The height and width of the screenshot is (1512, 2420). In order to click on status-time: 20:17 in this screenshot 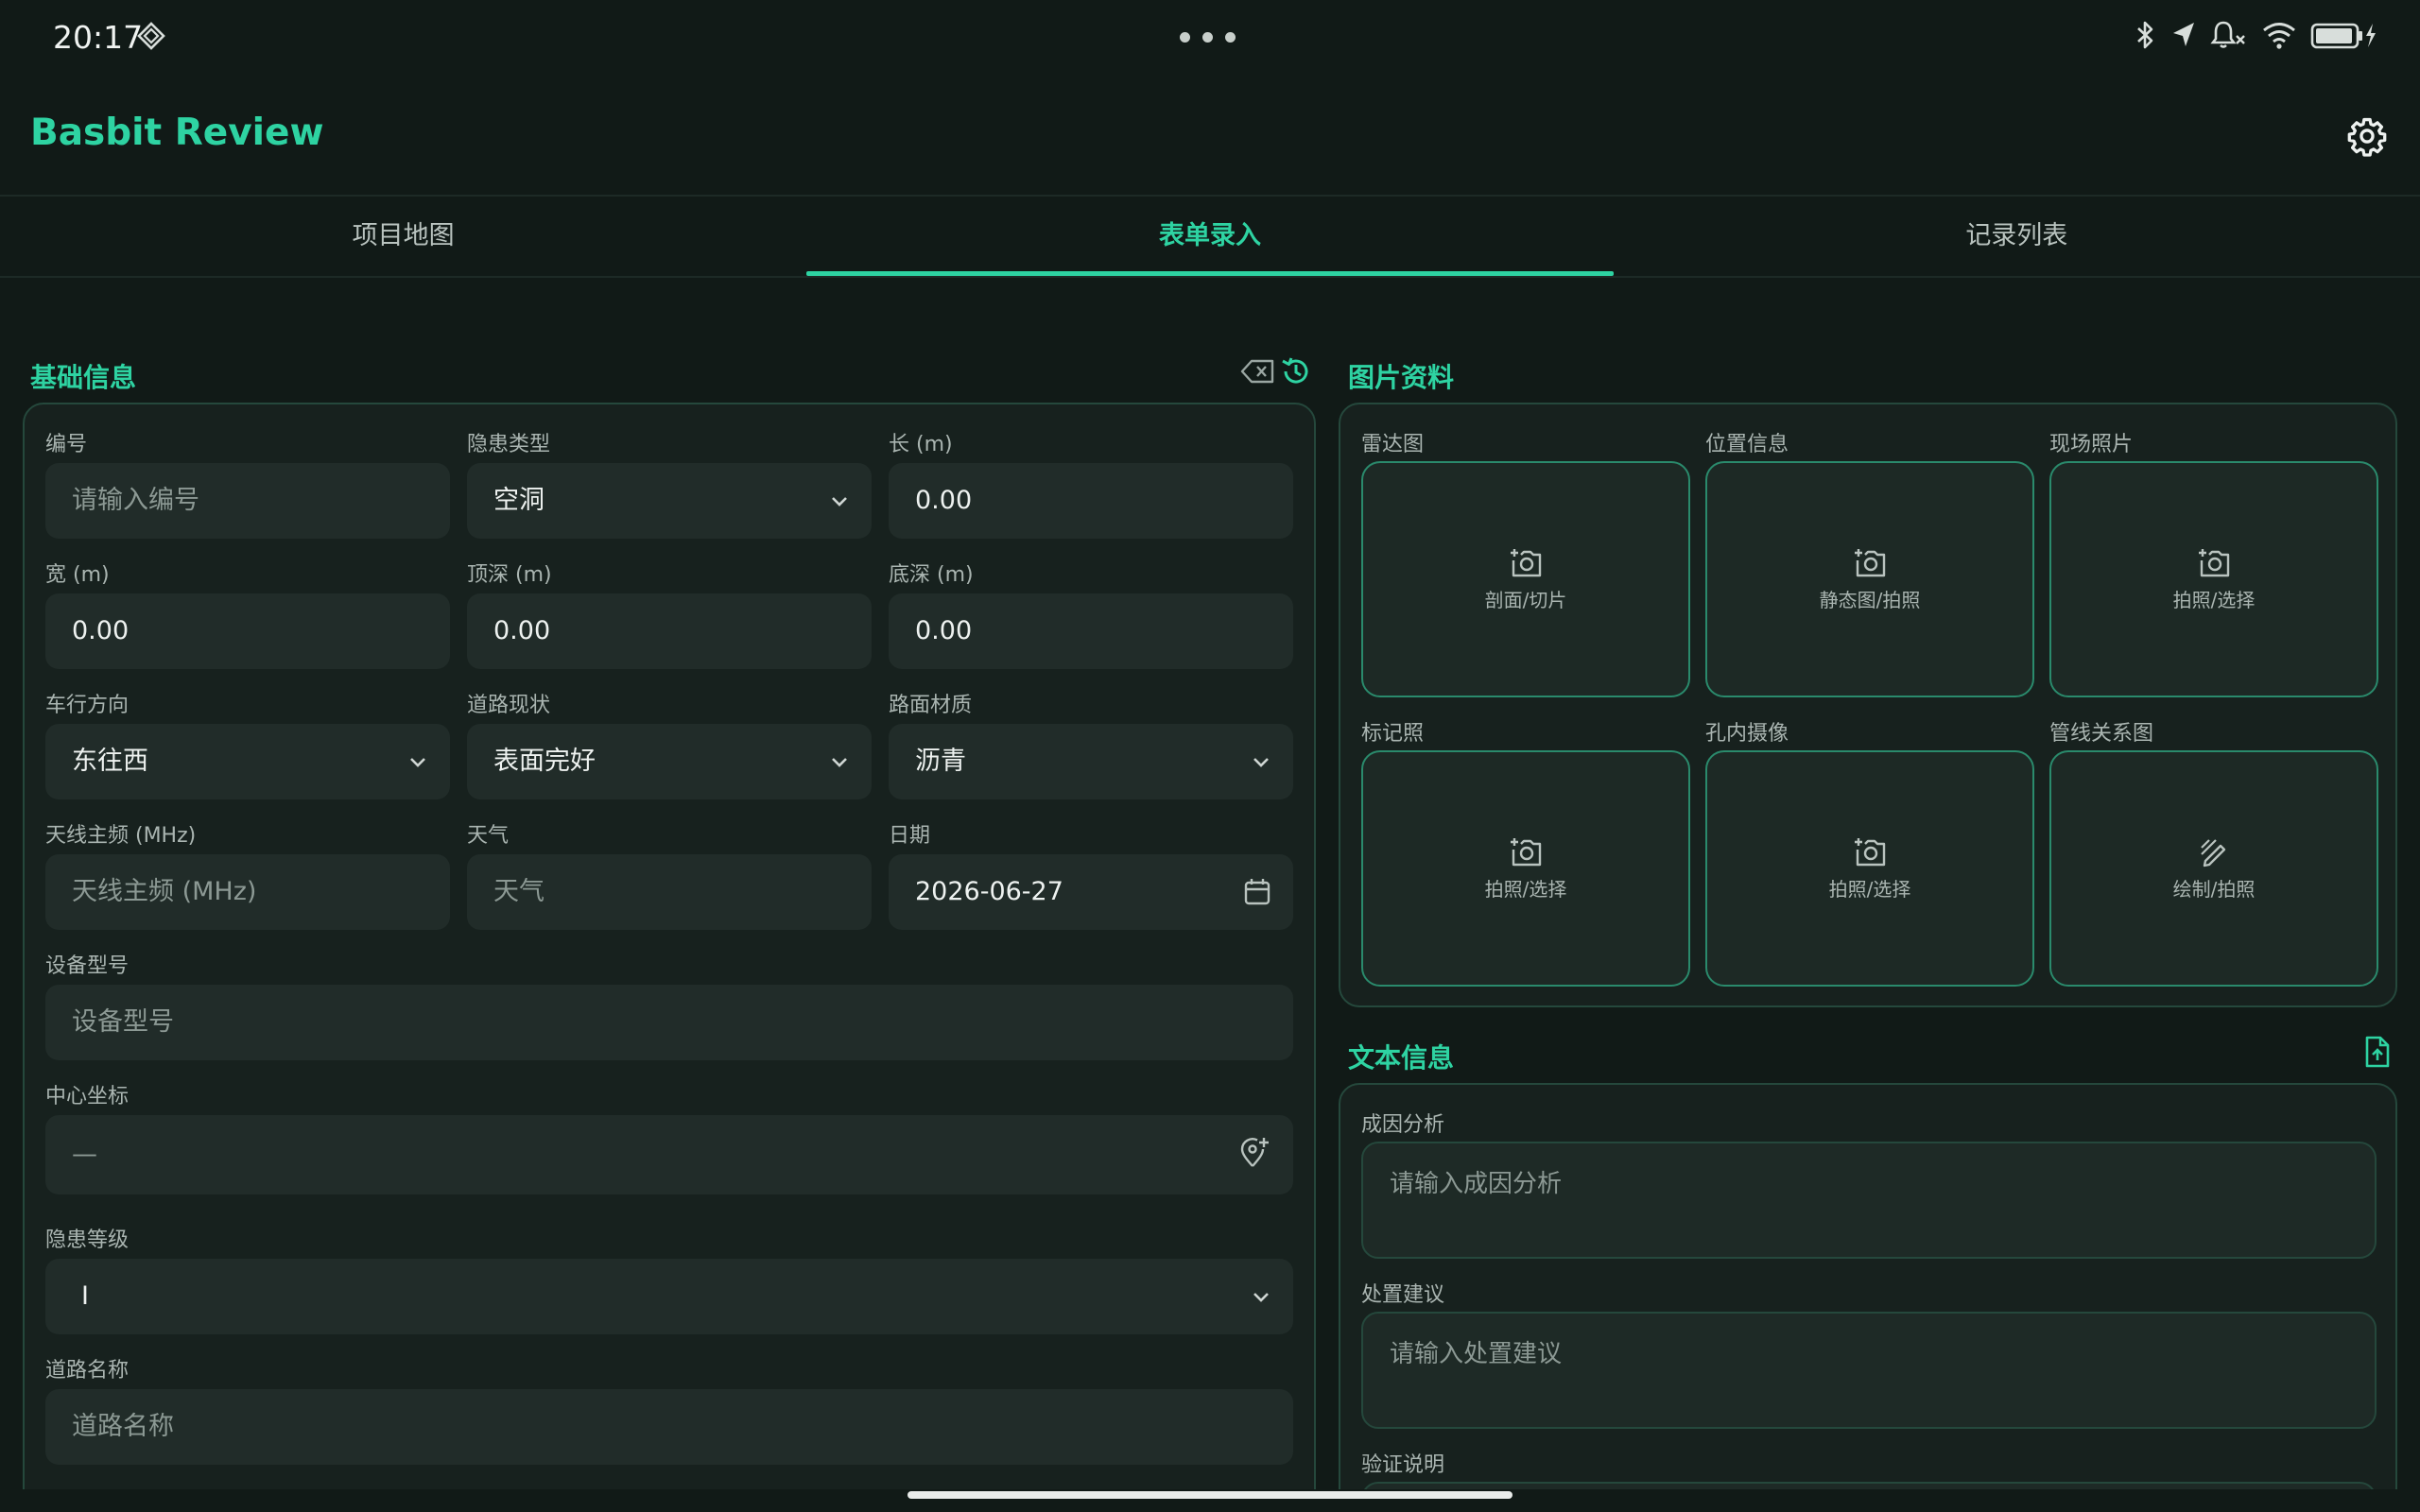, I will do `click(99, 37)`.